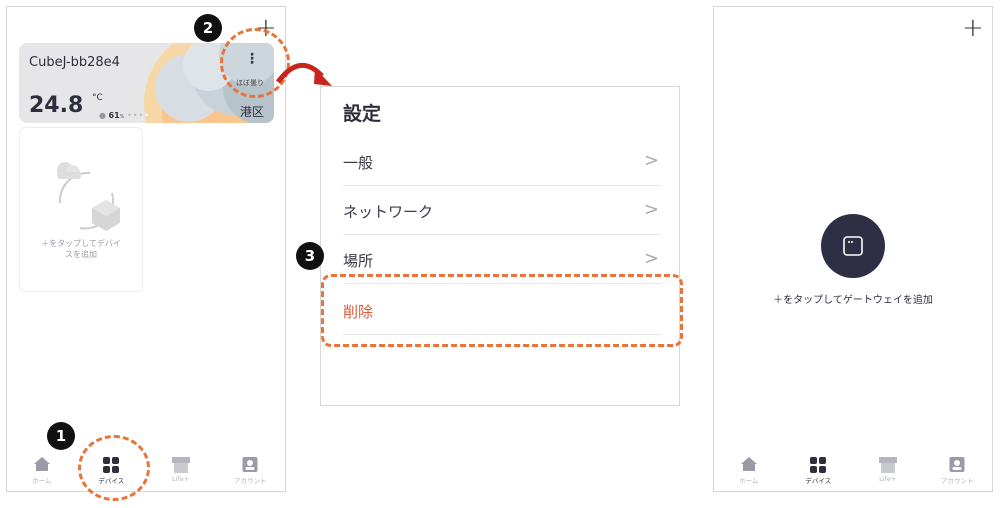 This screenshot has width=1000, height=508. I want to click on add-device-illustration, so click(88, 196).